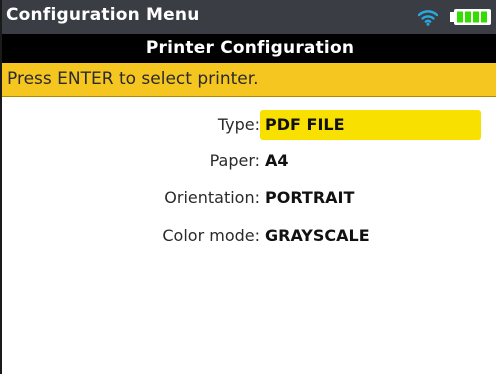  Describe the element at coordinates (317, 235) in the screenshot. I see `setting-value-color-mode: GRAYSCALE` at that location.